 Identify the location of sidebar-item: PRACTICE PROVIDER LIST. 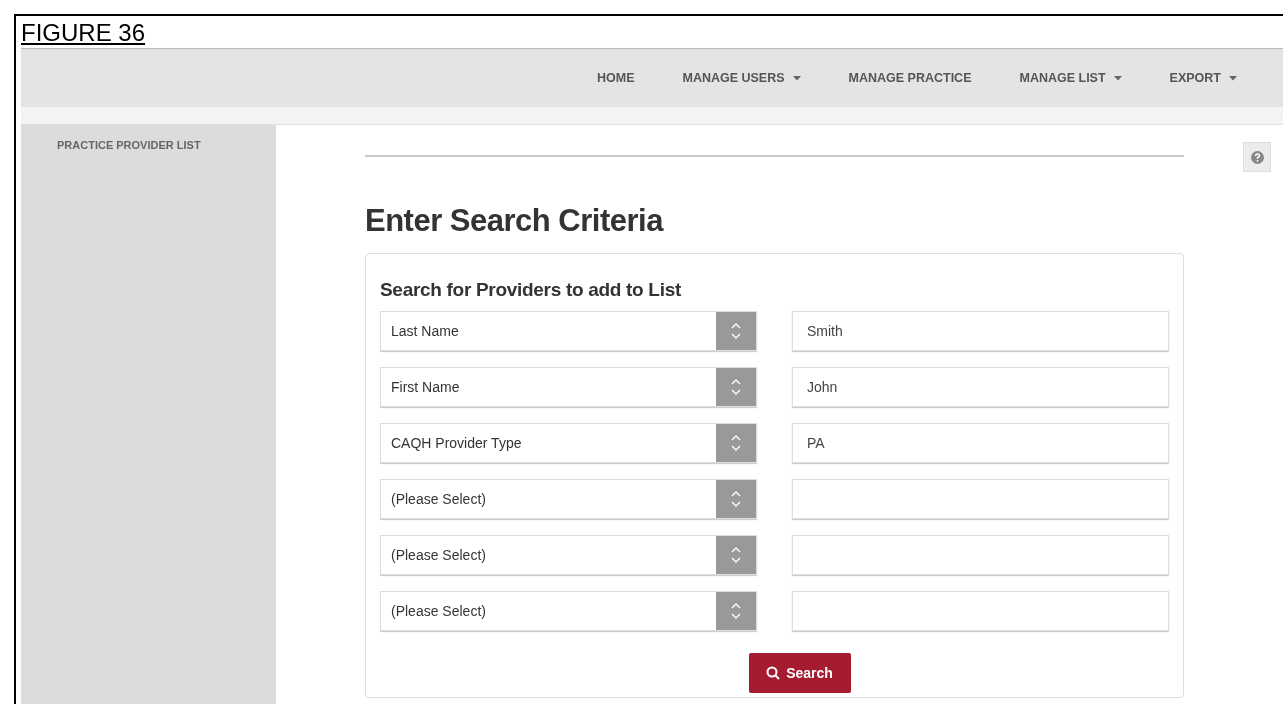
(166, 145).